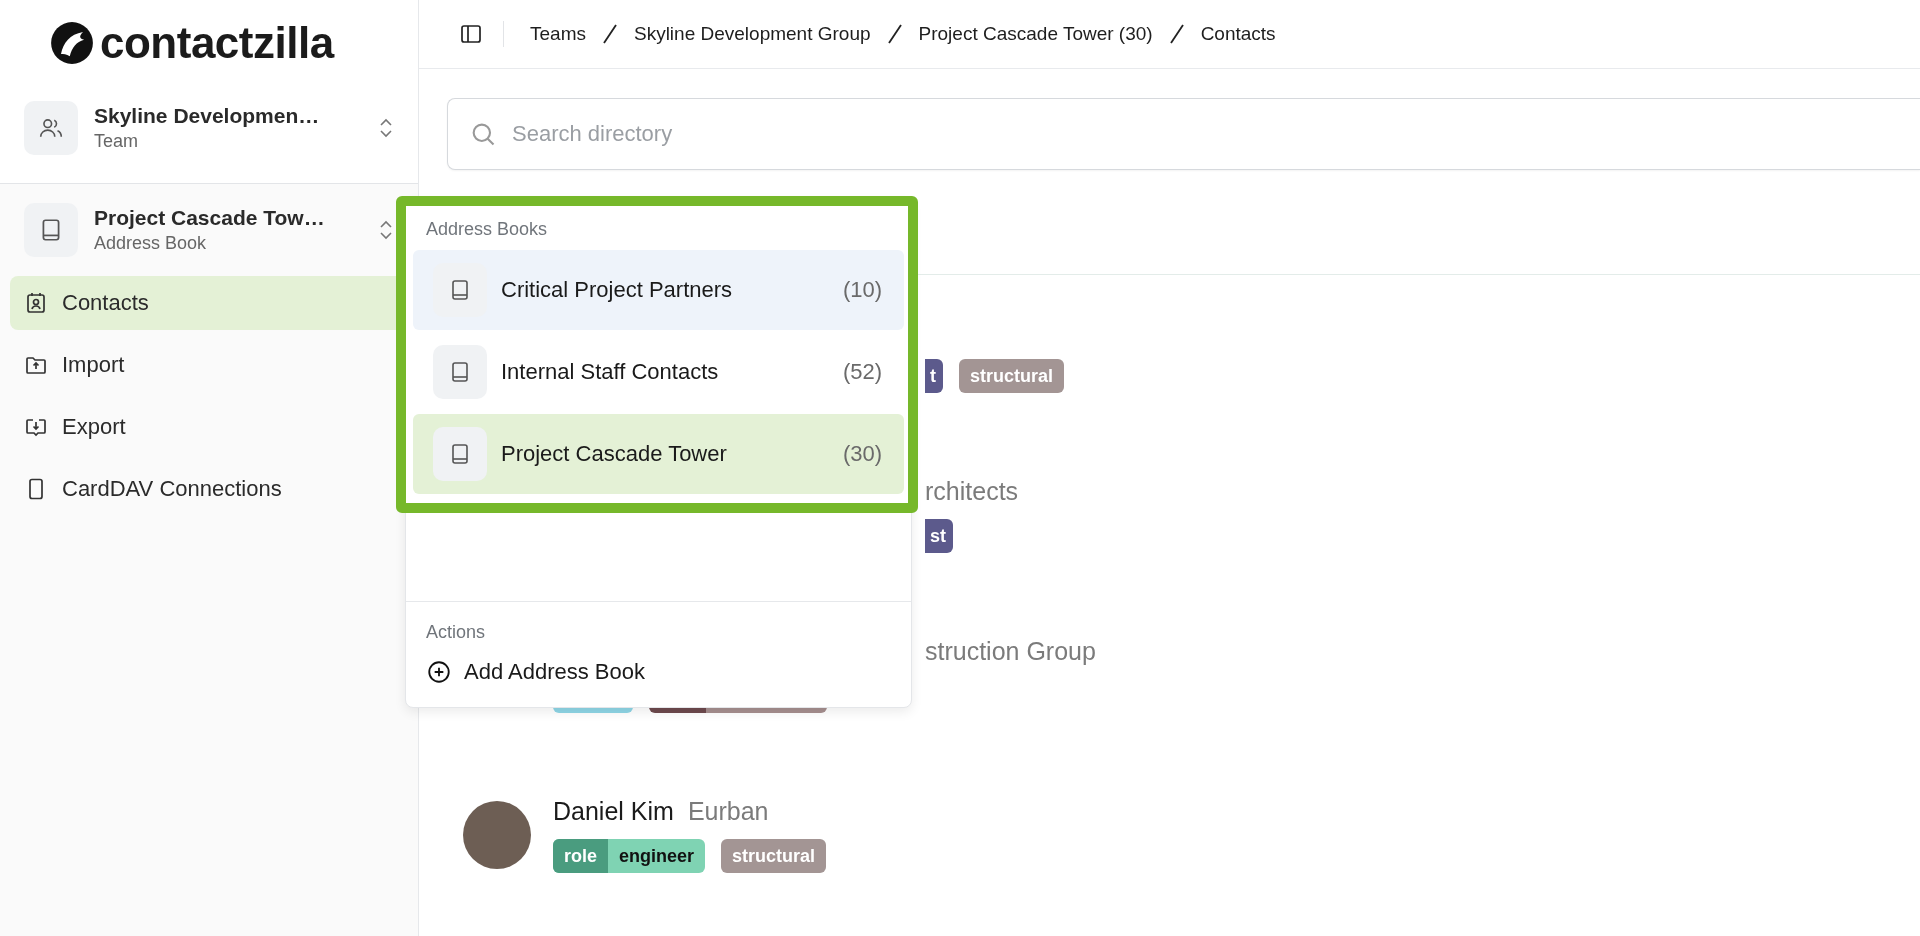 The image size is (1920, 936). Describe the element at coordinates (972, 491) in the screenshot. I see `contact-organization: rchitects` at that location.